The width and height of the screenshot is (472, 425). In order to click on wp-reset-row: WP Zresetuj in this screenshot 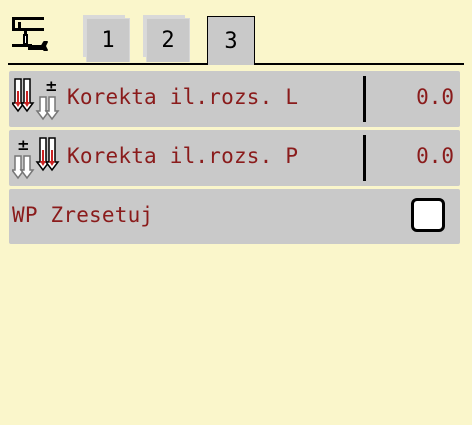, I will do `click(234, 216)`.